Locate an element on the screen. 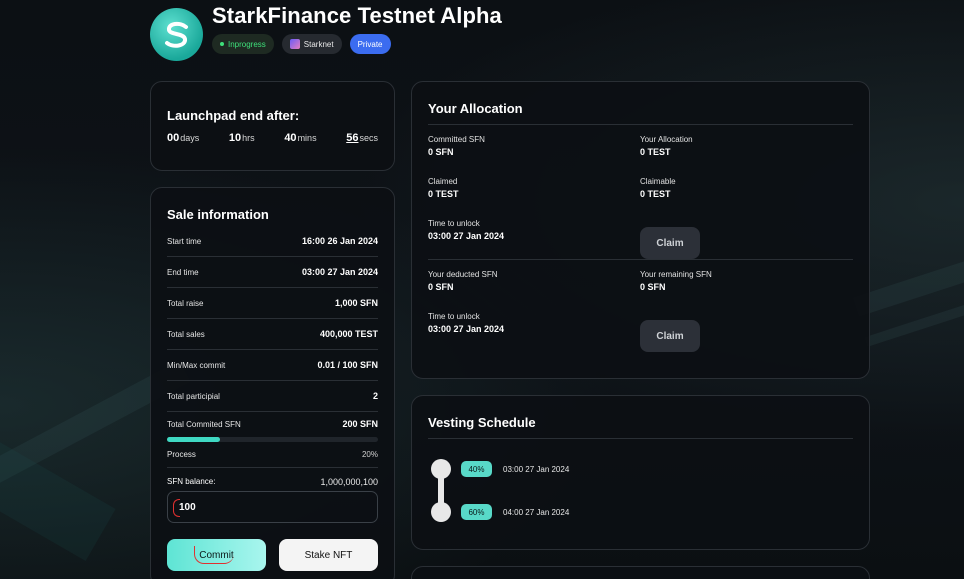  vesting-item: 40% 03:00 27 Jan 2024 is located at coordinates (515, 469).